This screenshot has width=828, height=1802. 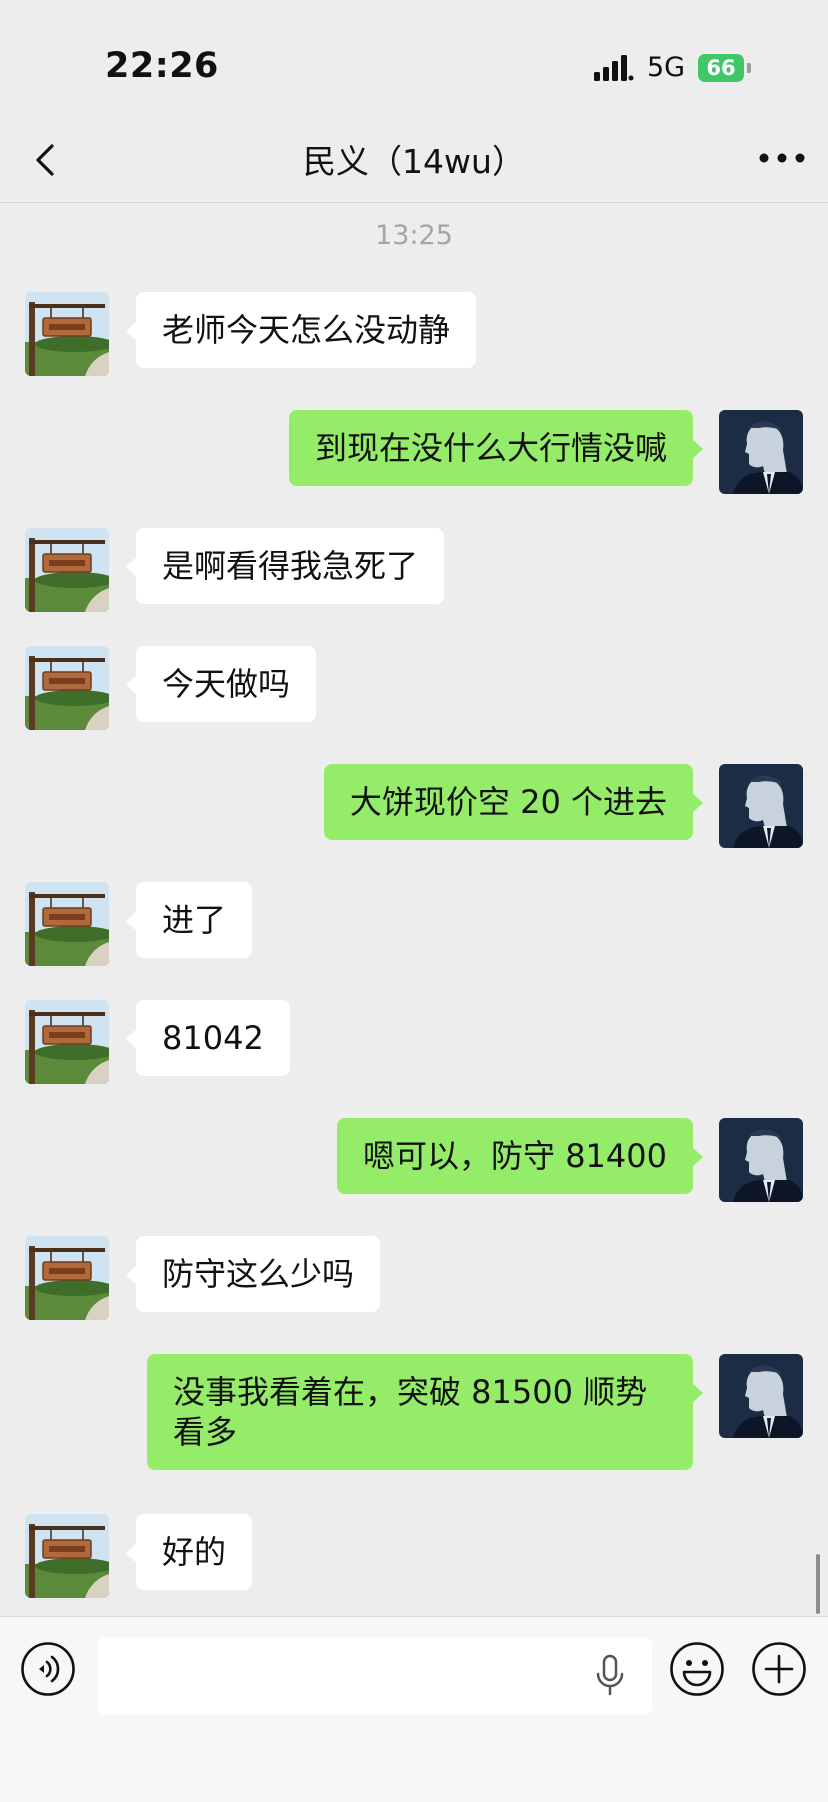 What do you see at coordinates (779, 1669) in the screenshot?
I see `plus-icon` at bounding box center [779, 1669].